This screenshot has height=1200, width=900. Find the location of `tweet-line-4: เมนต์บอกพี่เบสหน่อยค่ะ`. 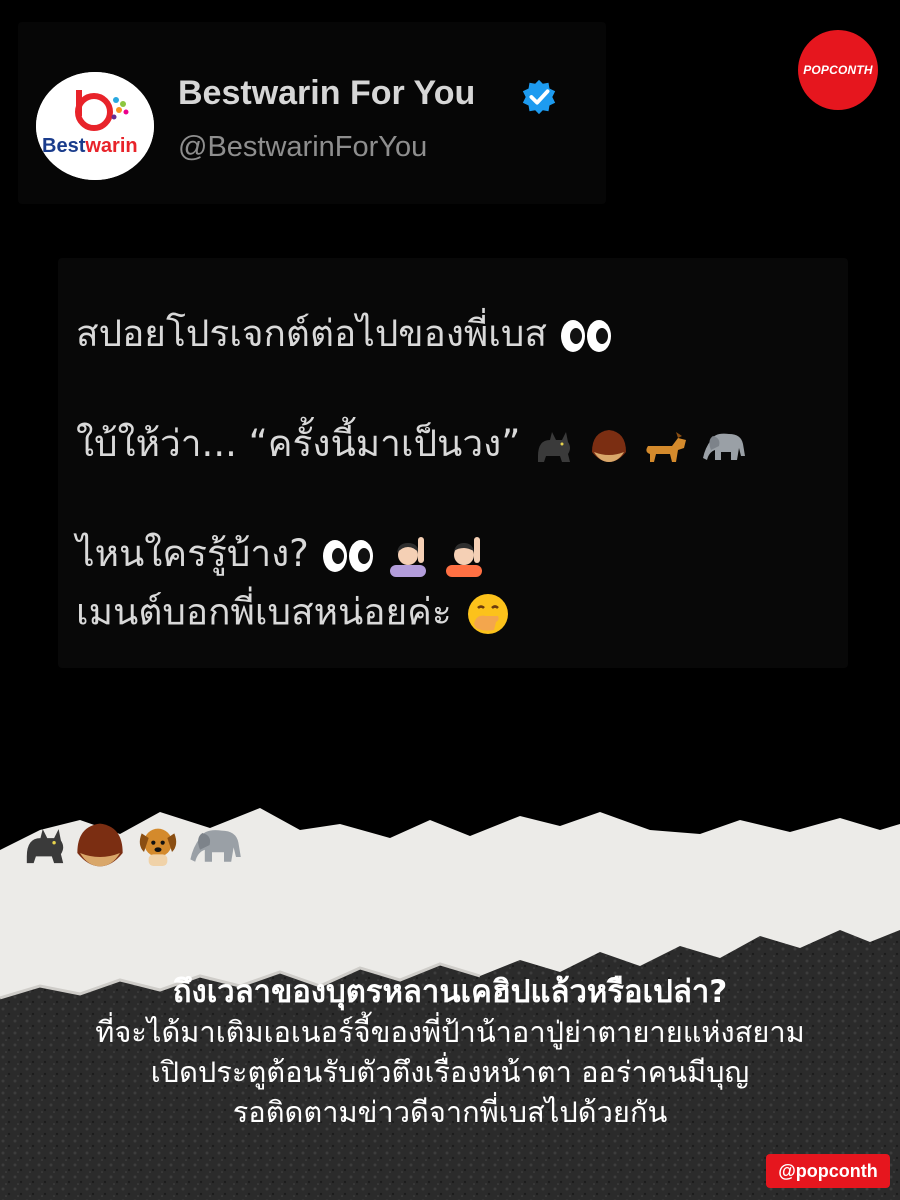

tweet-line-4: เมนต์บอกพี่เบสหน่อยค่ะ is located at coordinates (294, 614).